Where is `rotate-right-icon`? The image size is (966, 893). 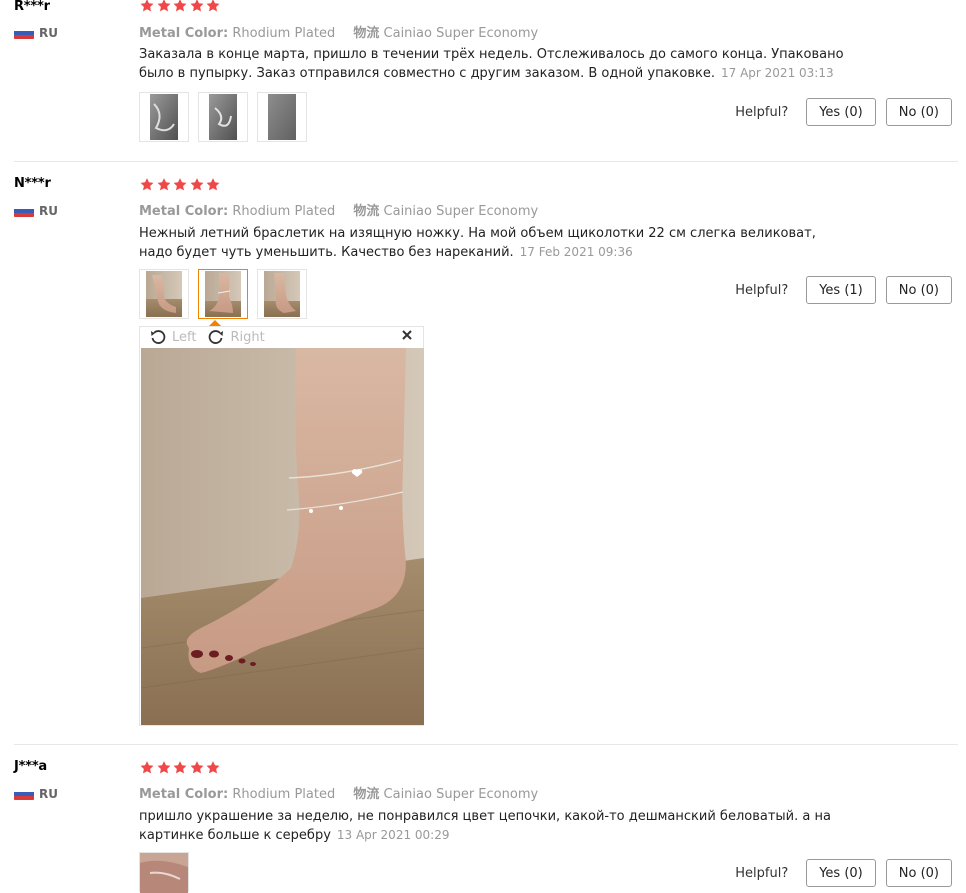
rotate-right-icon is located at coordinates (216, 337).